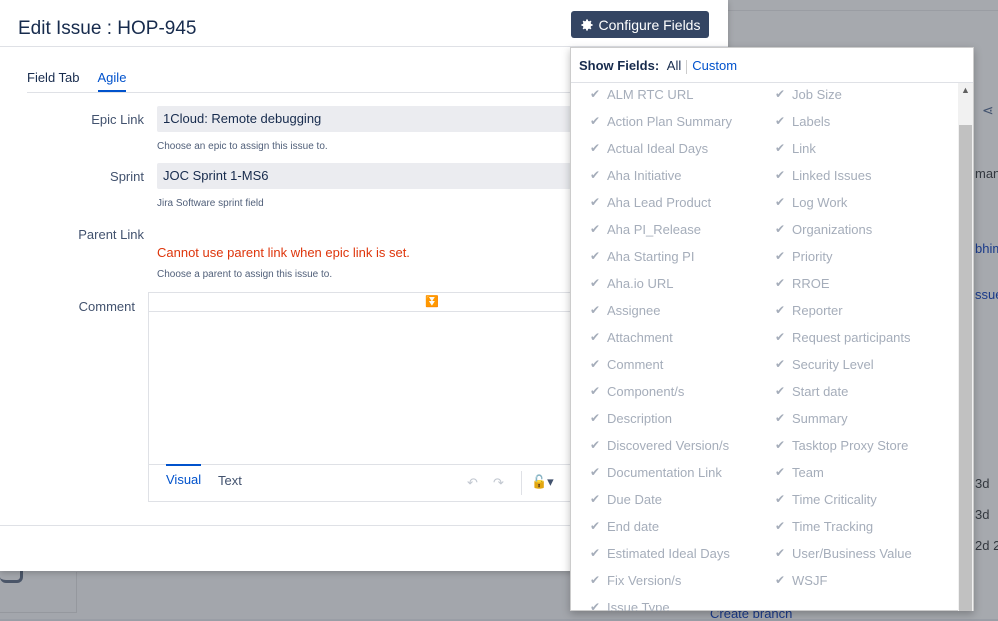 This screenshot has height=621, width=998. I want to click on header-separator, so click(687, 66).